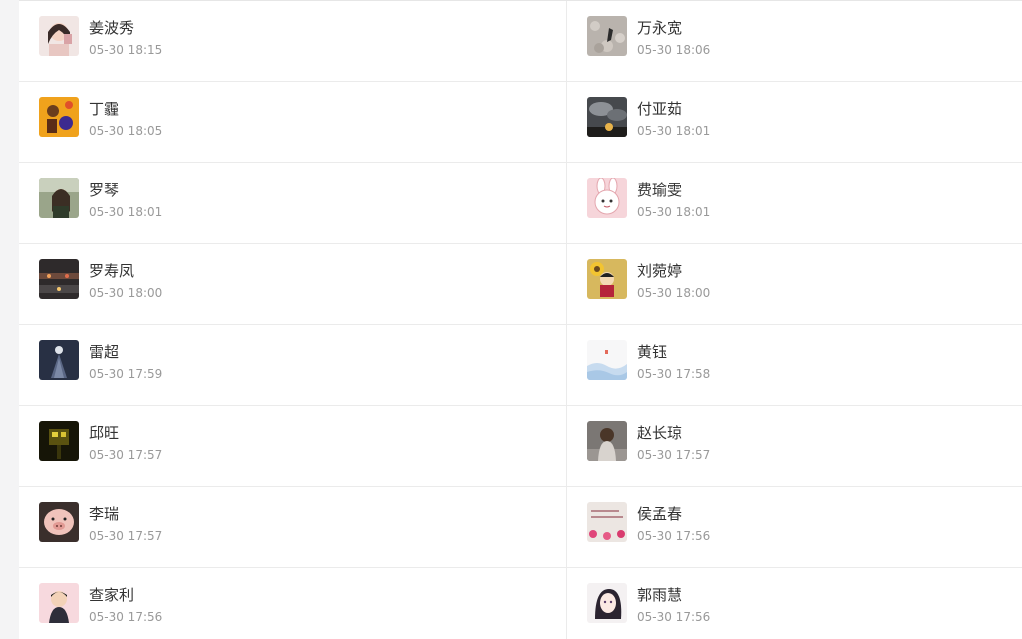 The height and width of the screenshot is (639, 1022). Describe the element at coordinates (293, 603) in the screenshot. I see `contact-item: 查家利 05-30 17:56` at that location.